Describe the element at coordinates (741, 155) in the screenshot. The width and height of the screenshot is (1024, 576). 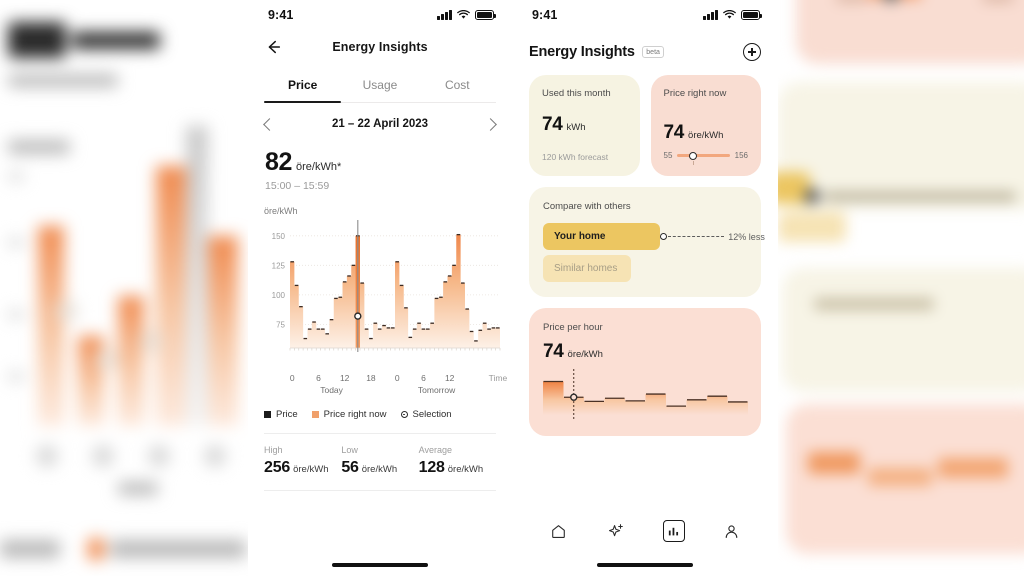
I see `slider-max-label: 156` at that location.